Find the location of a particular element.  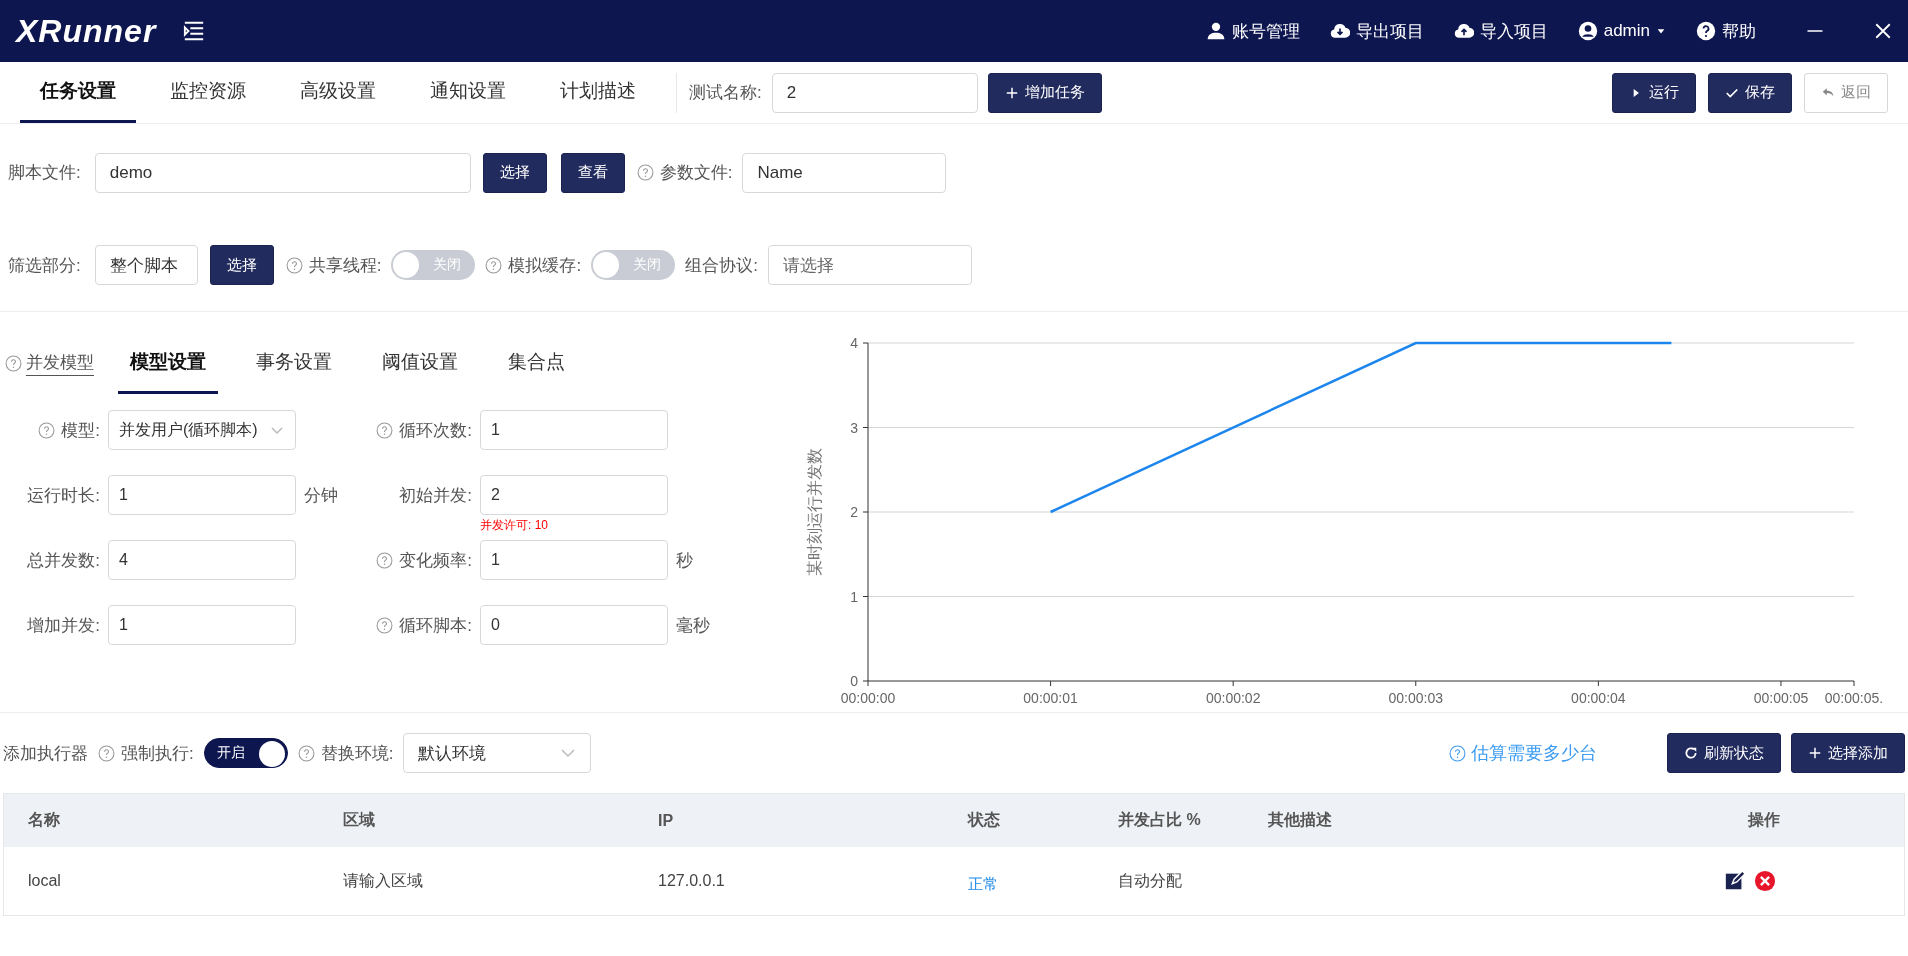

text-field: 0 is located at coordinates (574, 625).